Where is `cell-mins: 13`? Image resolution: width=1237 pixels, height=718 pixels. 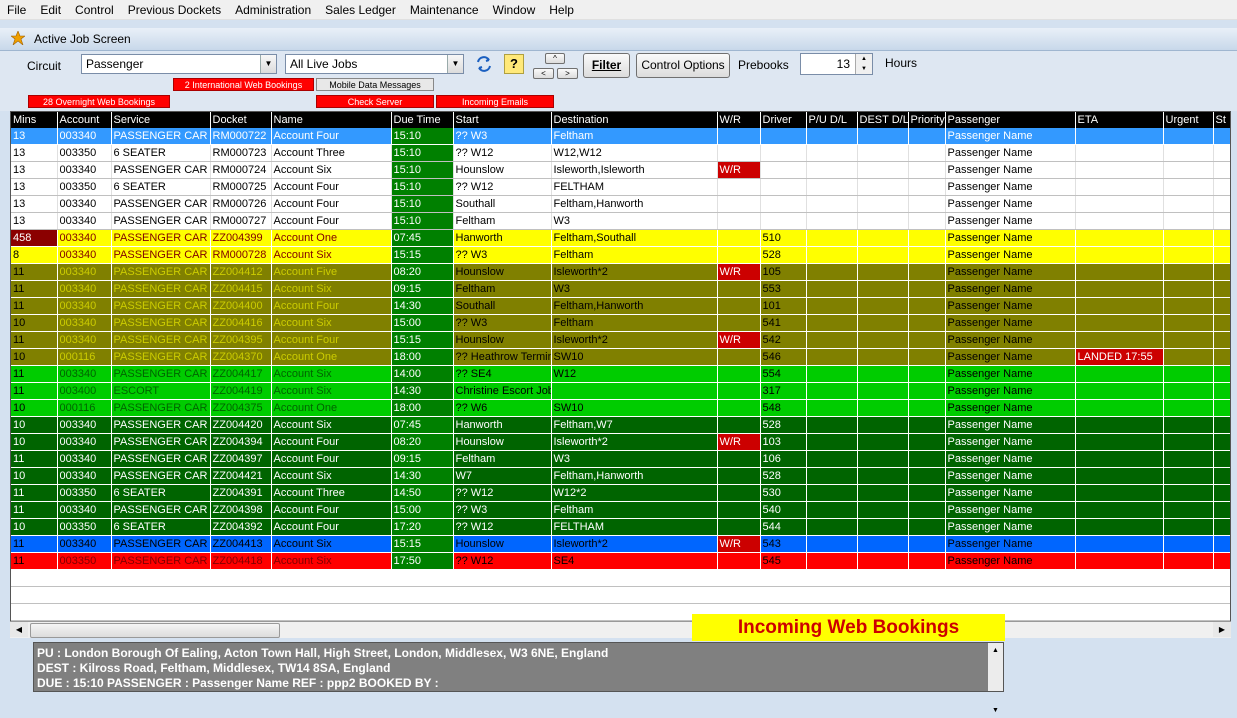 cell-mins: 13 is located at coordinates (34, 204).